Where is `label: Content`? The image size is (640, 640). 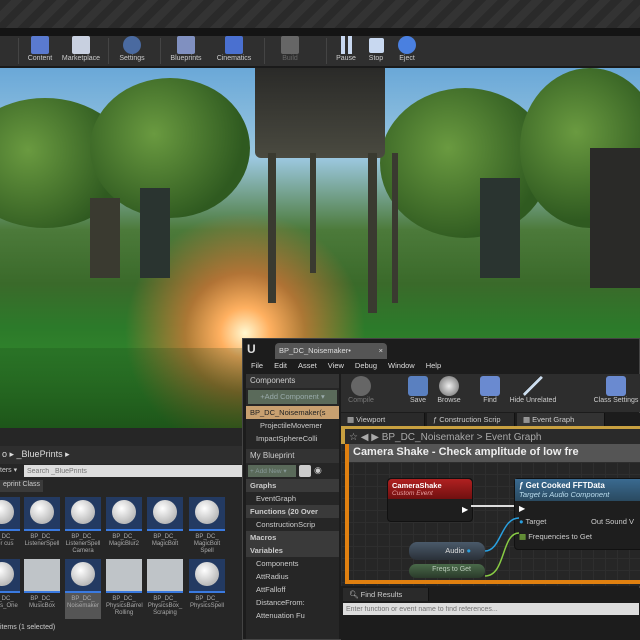 label: Content is located at coordinates (40, 58).